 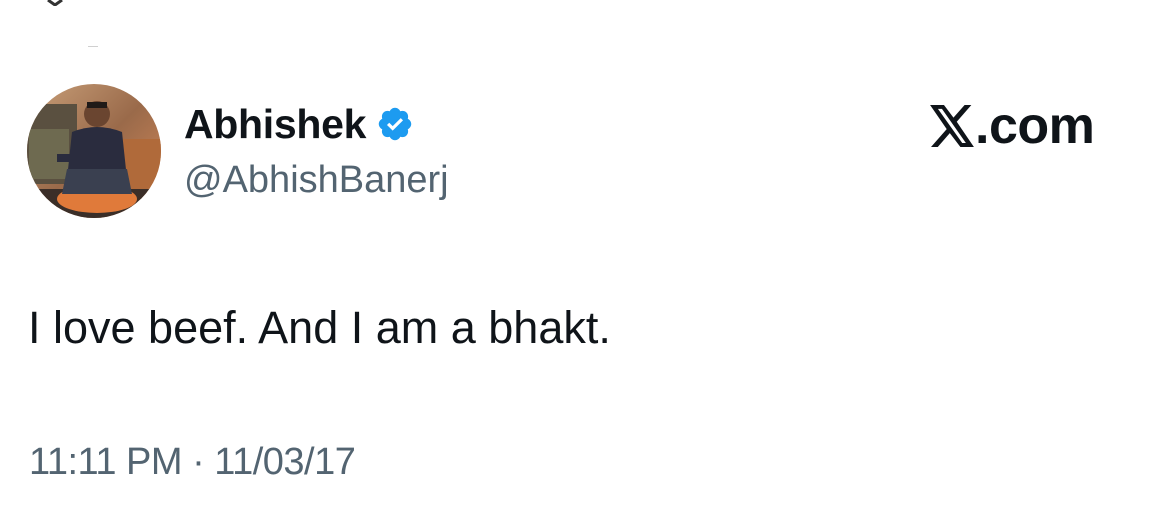 I want to click on author-name-row: Abhishek, so click(x=299, y=124).